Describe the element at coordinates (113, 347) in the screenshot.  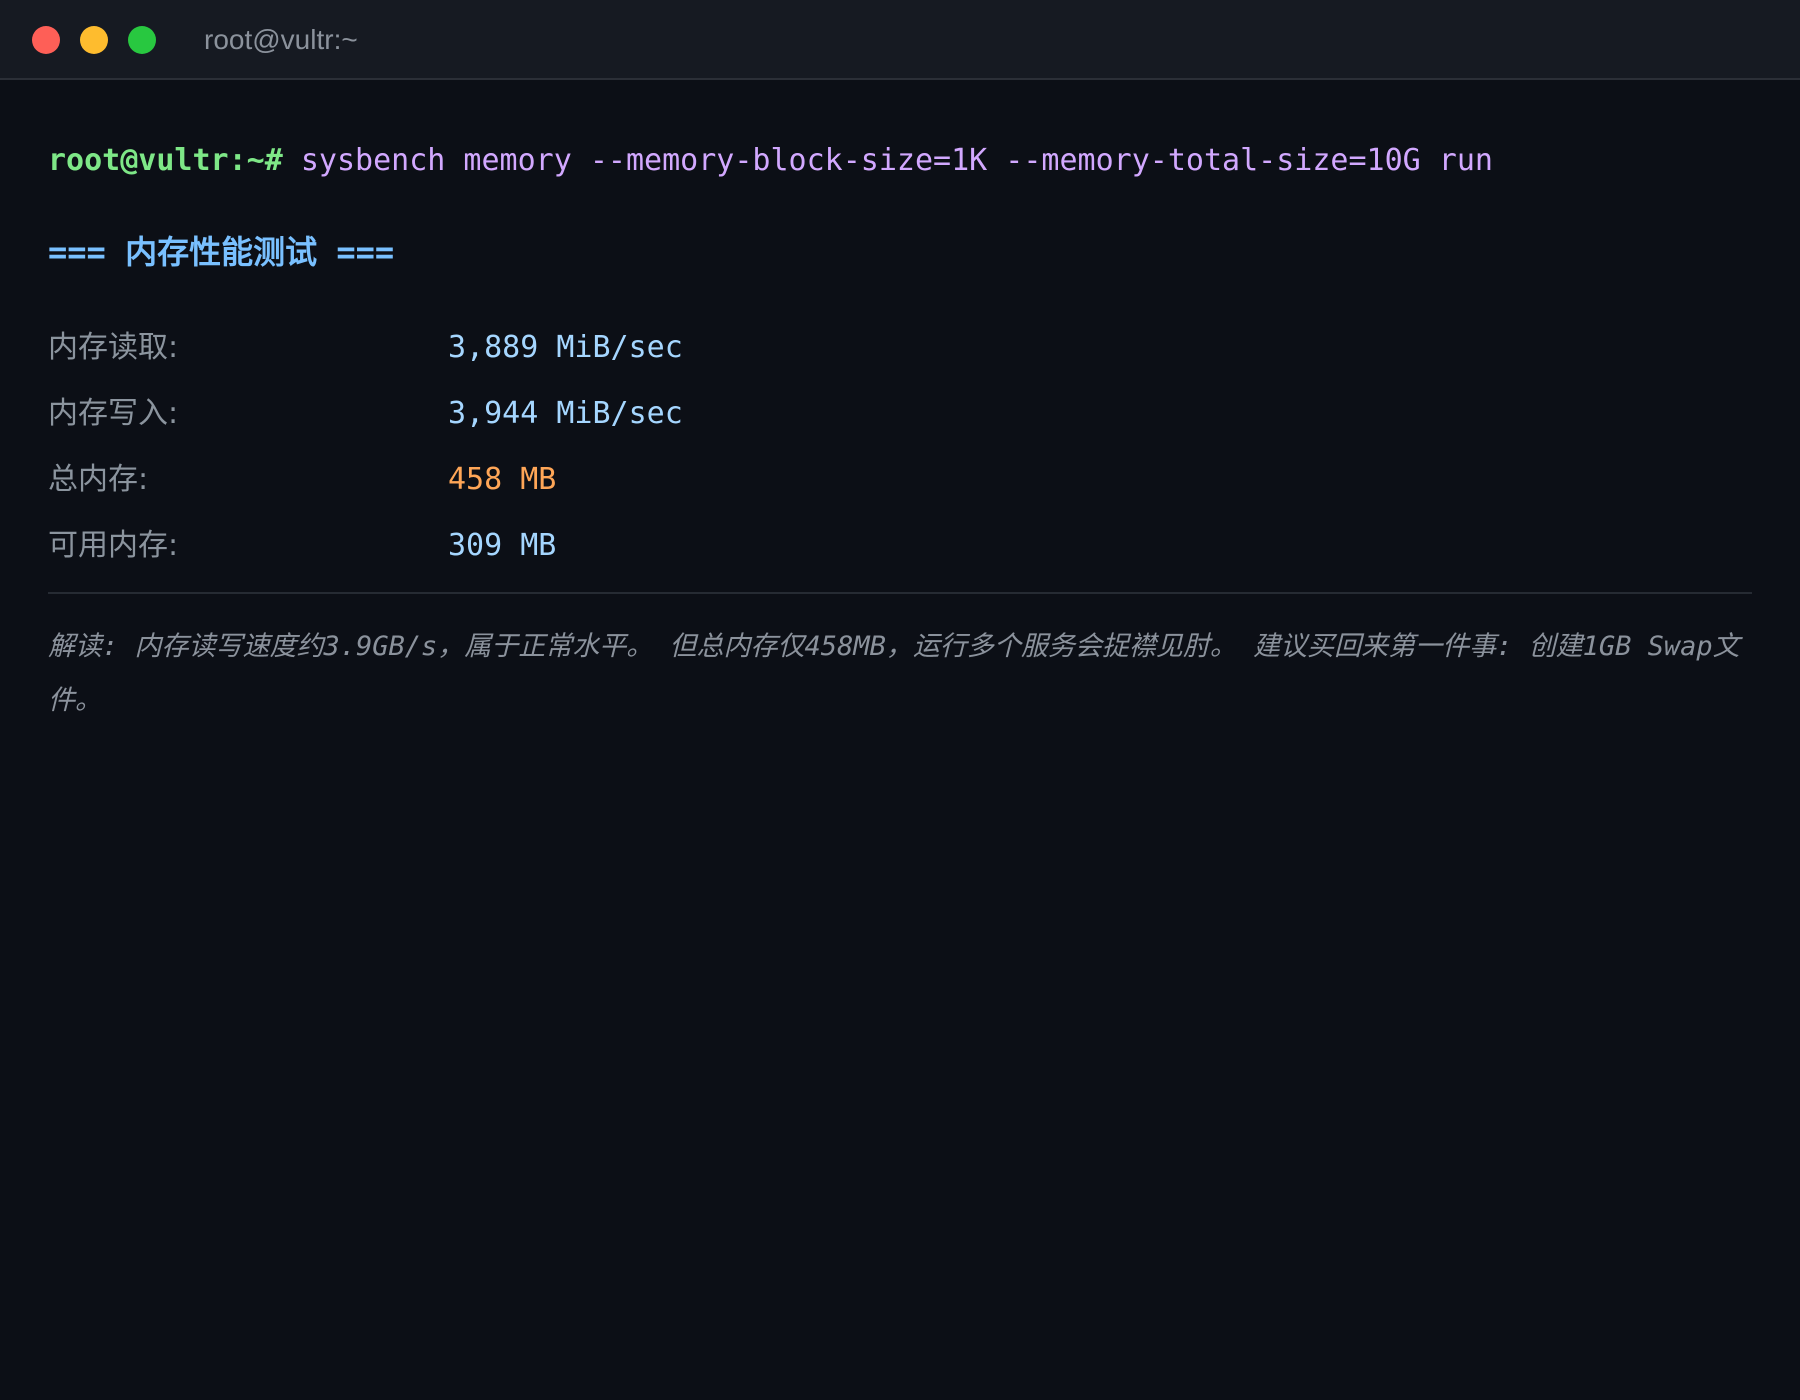
I see `stat-label: 内存读取:` at that location.